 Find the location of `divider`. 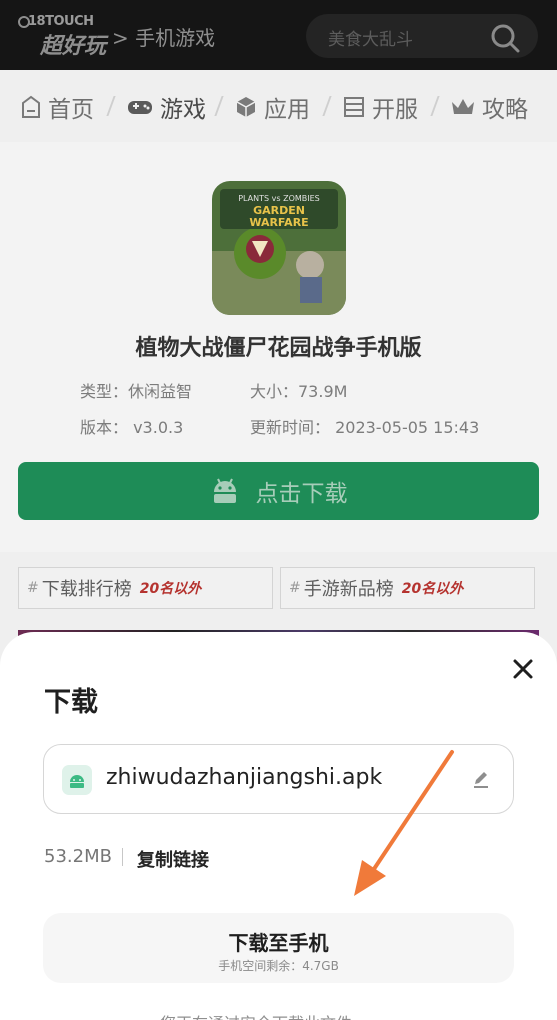

divider is located at coordinates (122, 857).